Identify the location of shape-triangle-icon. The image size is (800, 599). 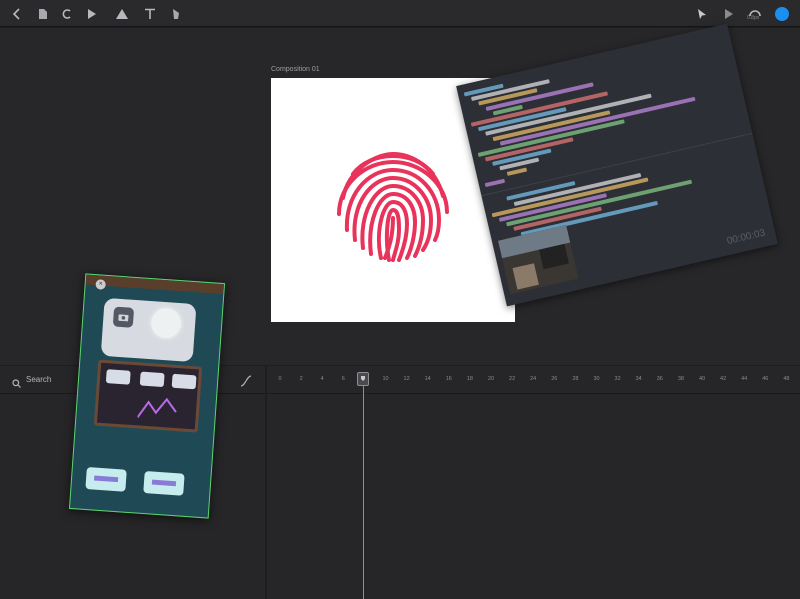
(122, 14).